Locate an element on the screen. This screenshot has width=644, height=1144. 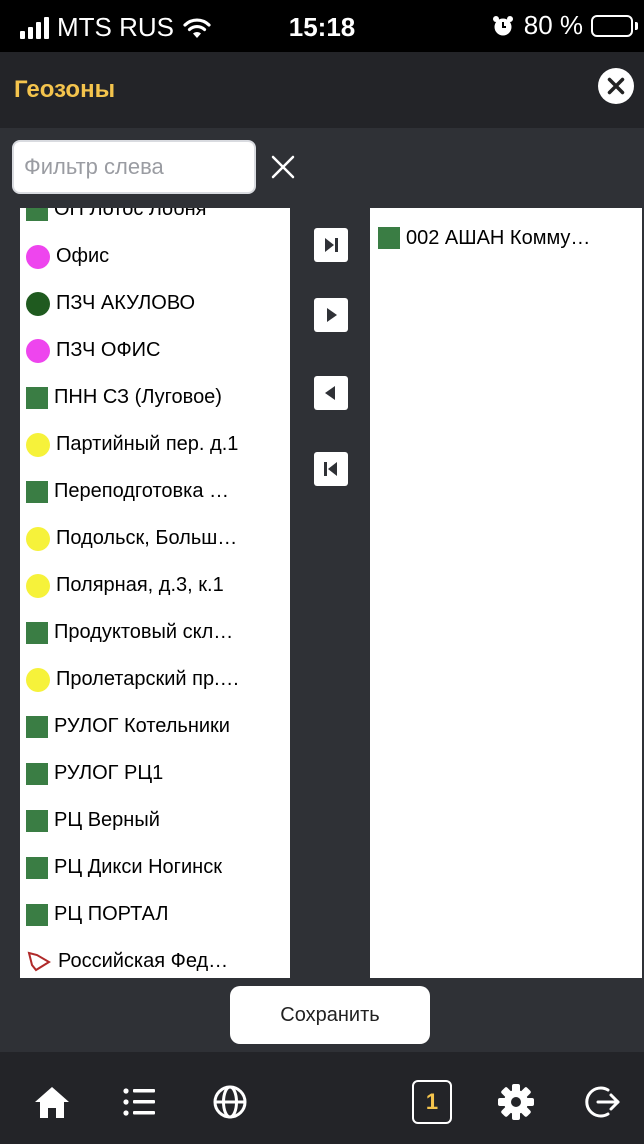
list-item-label: РЦ ПОРТАЛ is located at coordinates (111, 914).